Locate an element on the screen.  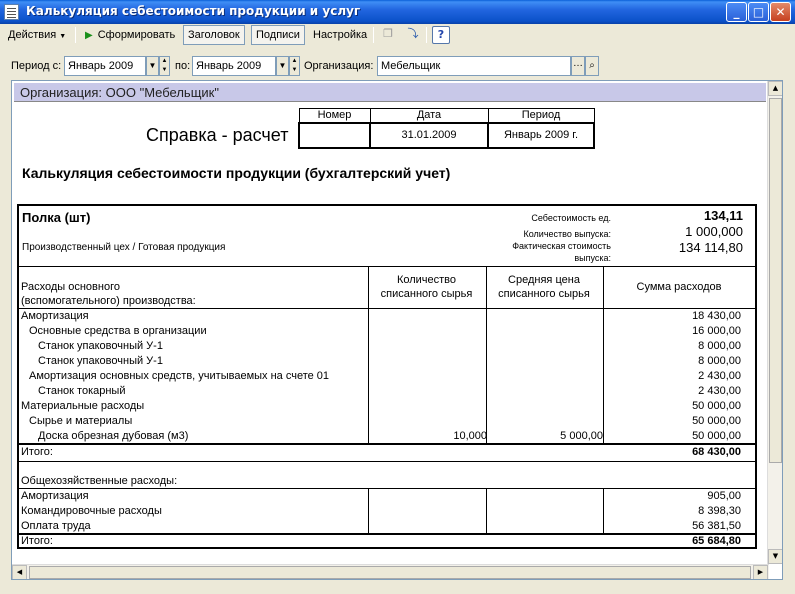
period-from-label: Период с: is located at coordinates (36, 66).